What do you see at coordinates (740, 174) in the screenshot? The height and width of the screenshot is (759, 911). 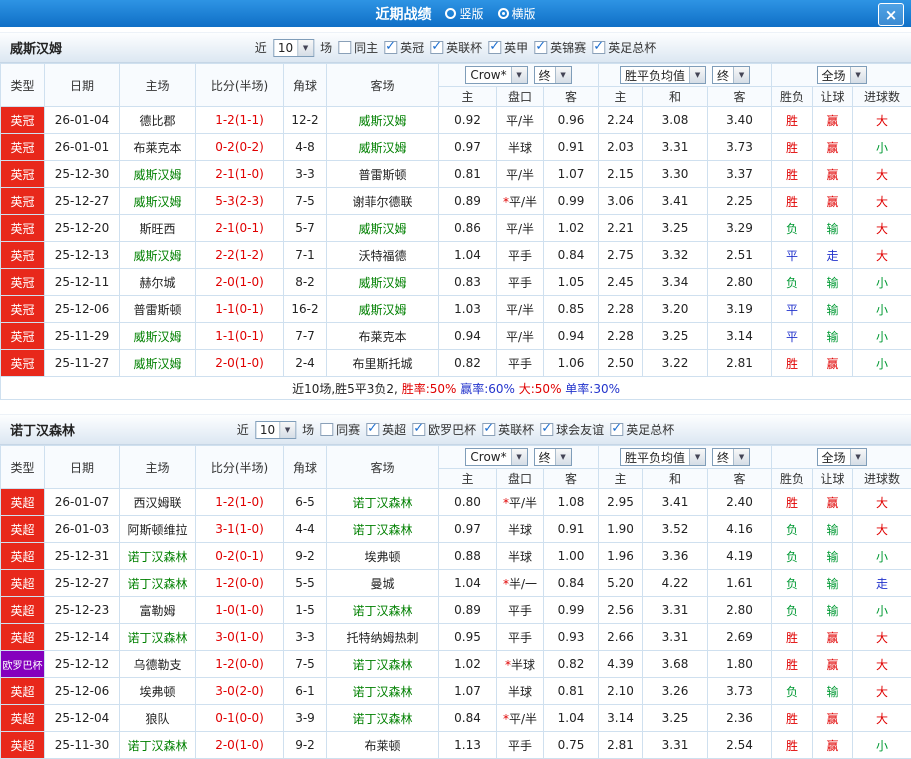 I see `avg-away: 3.37` at bounding box center [740, 174].